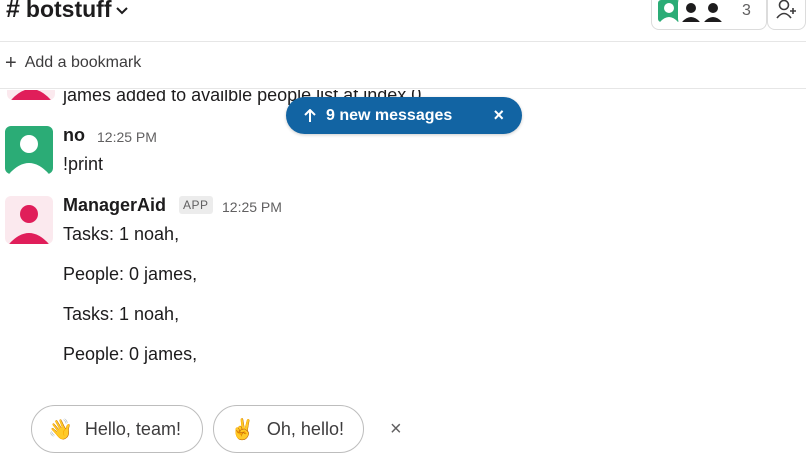 The height and width of the screenshot is (465, 806). What do you see at coordinates (786, 12) in the screenshot?
I see `add-person-icon` at bounding box center [786, 12].